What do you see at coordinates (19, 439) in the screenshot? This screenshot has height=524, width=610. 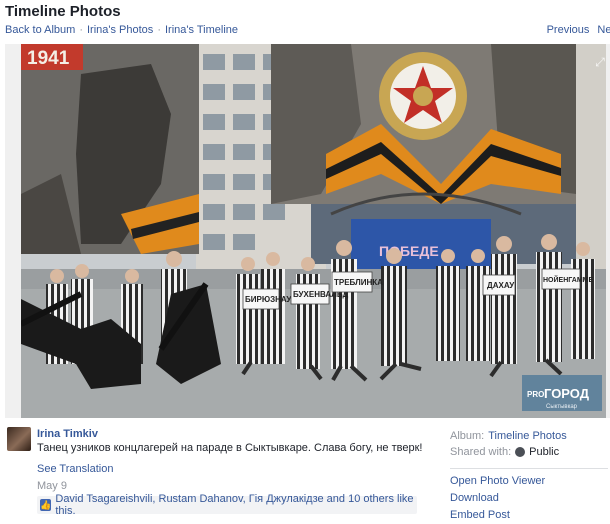 I see `avatar` at bounding box center [19, 439].